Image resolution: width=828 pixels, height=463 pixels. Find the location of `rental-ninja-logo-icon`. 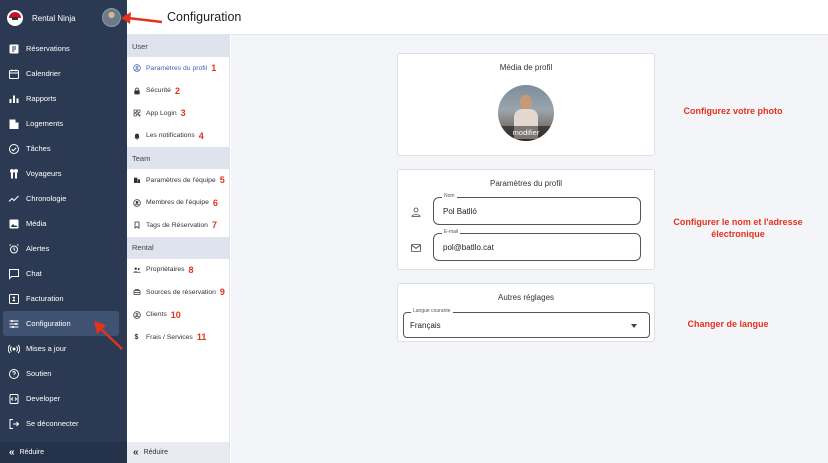

rental-ninja-logo-icon is located at coordinates (15, 18).